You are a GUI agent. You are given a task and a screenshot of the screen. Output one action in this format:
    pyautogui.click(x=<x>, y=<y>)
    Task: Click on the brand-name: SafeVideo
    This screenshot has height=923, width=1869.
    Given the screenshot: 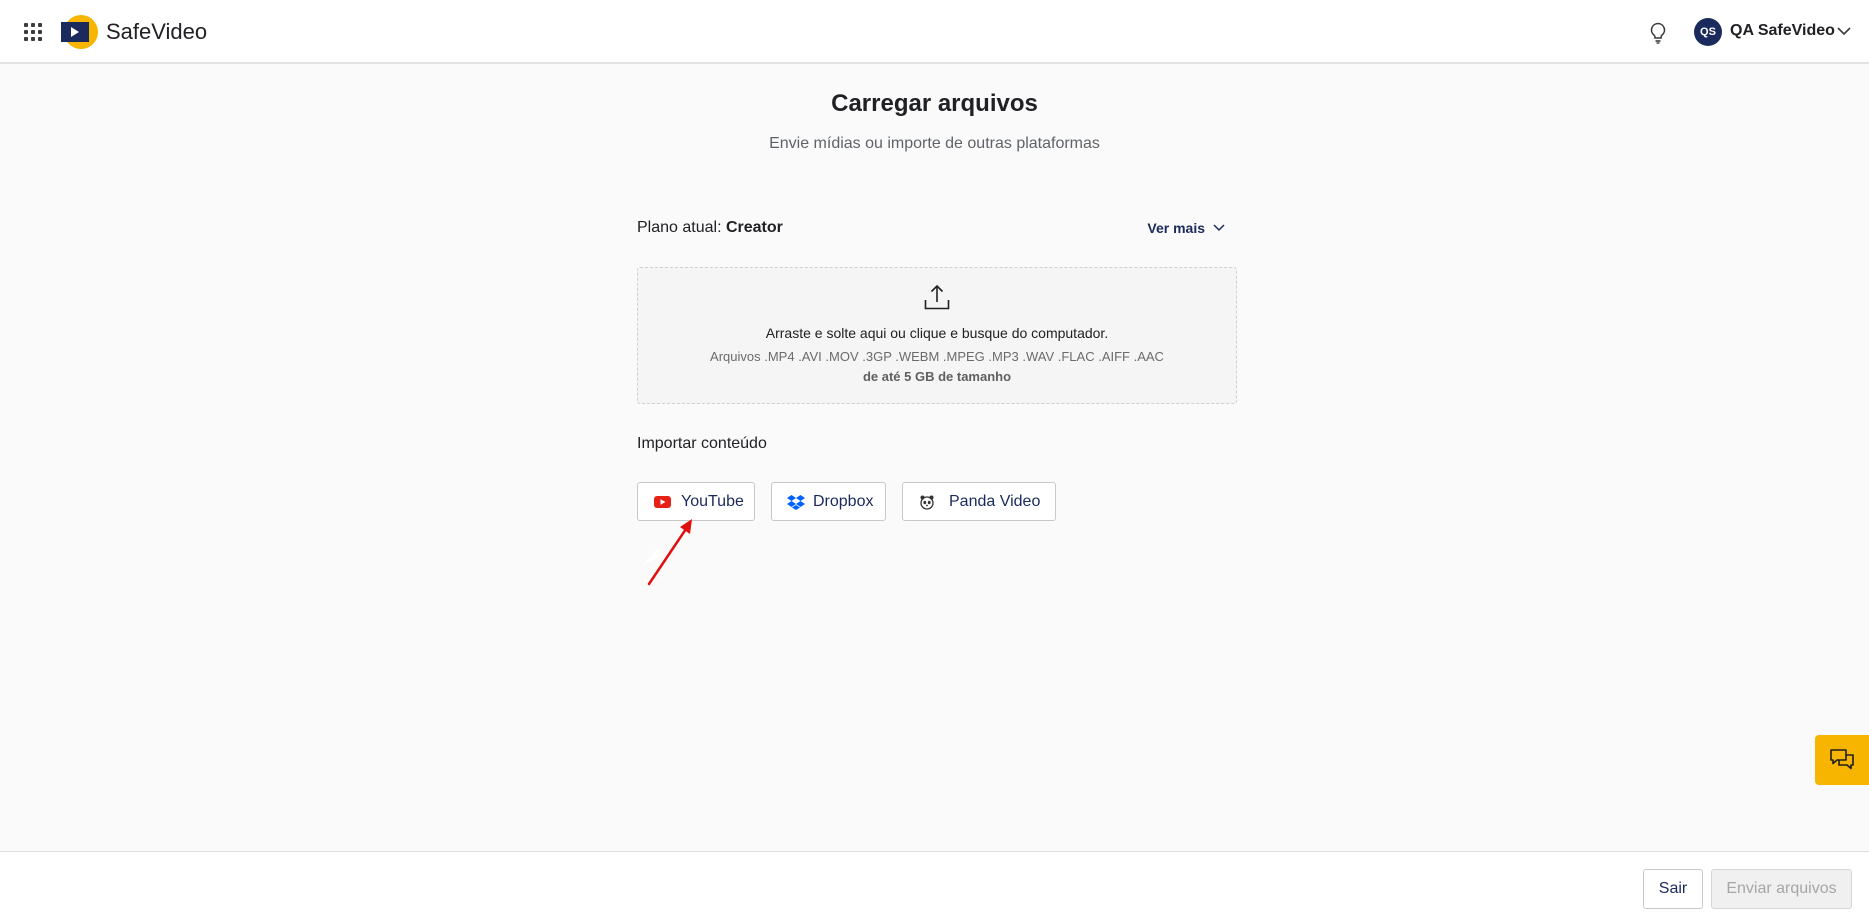 What is the action you would take?
    pyautogui.click(x=157, y=31)
    